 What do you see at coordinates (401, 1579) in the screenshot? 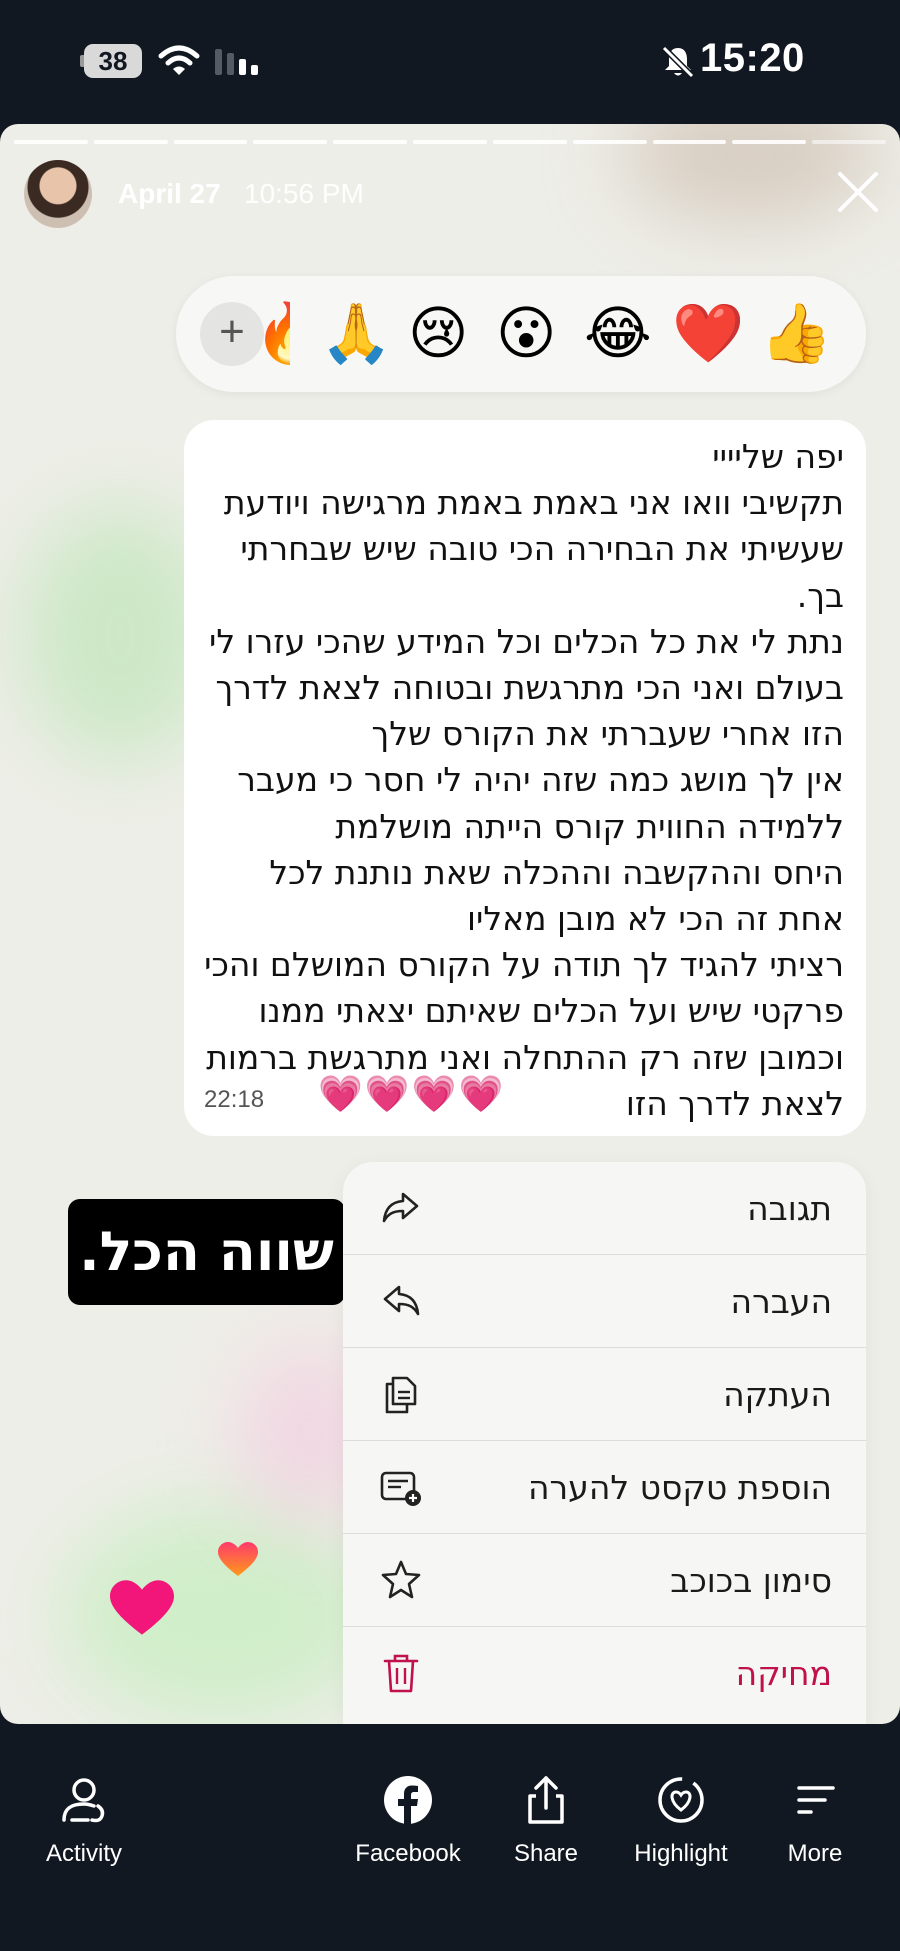
I see `star-icon` at bounding box center [401, 1579].